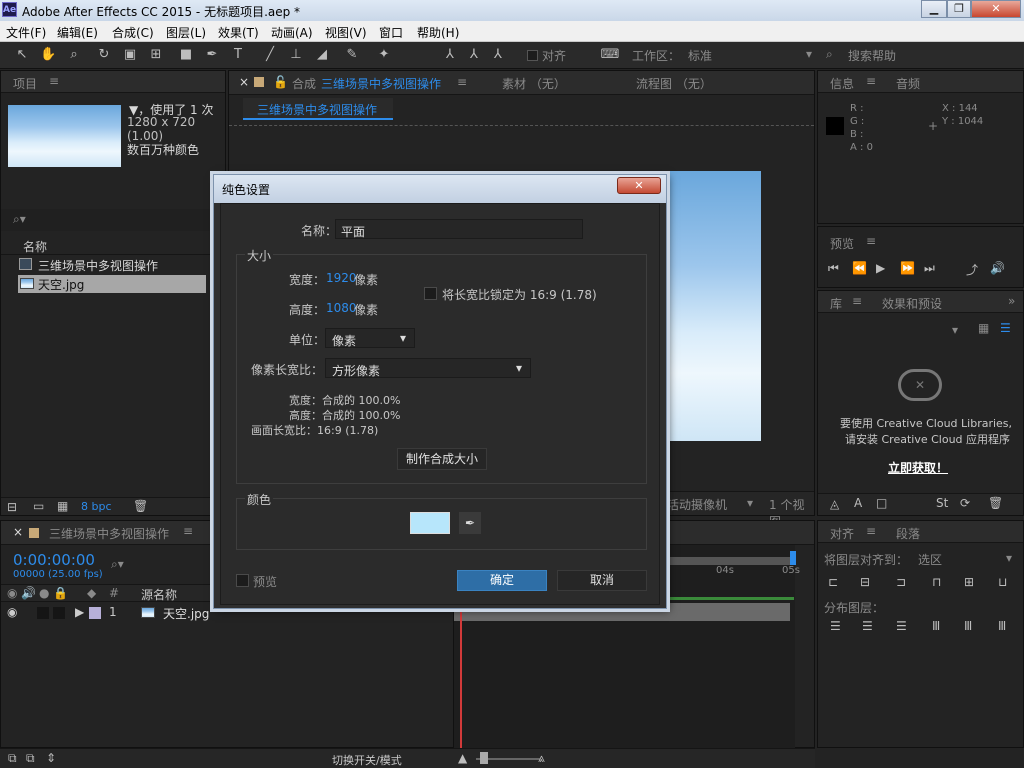 The image size is (1024, 768). What do you see at coordinates (833, 582) in the screenshot?
I see `align-left-icon: ⊏` at bounding box center [833, 582].